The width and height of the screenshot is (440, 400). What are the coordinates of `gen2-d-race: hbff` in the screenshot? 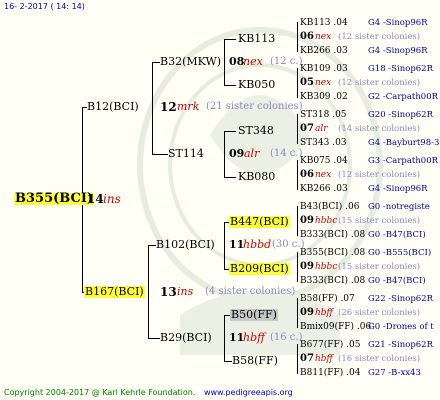 It's located at (254, 337).